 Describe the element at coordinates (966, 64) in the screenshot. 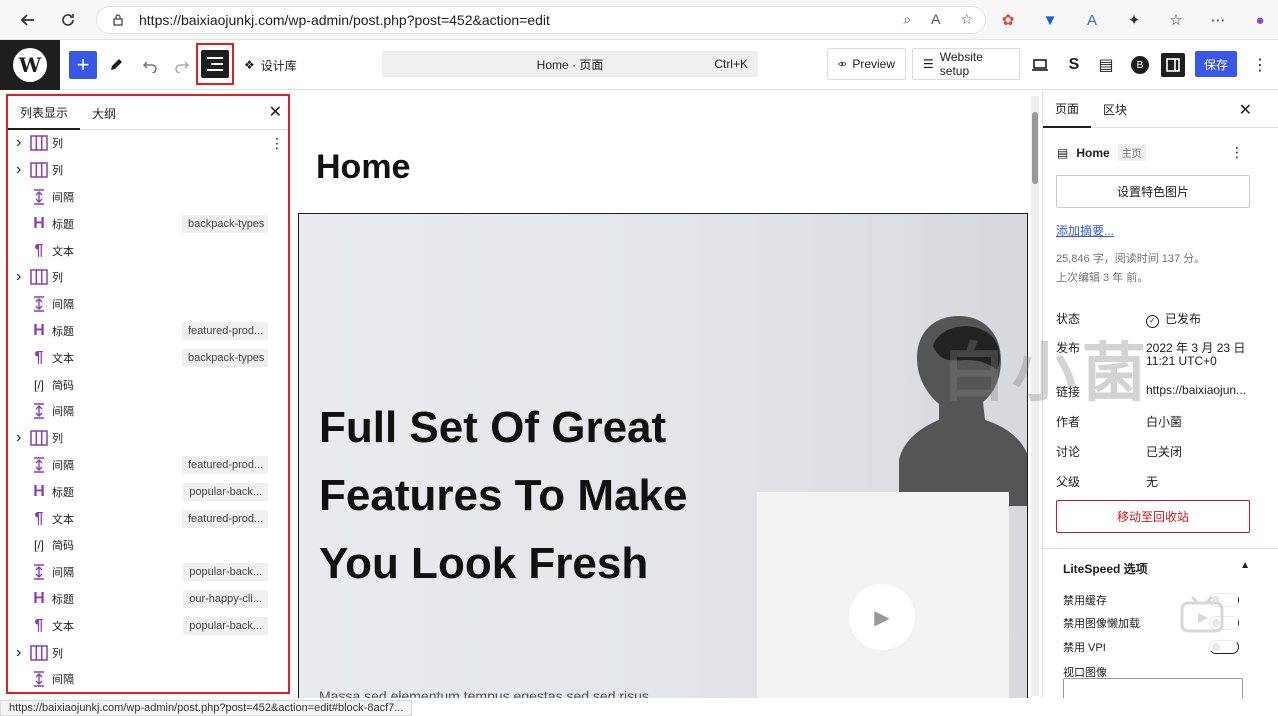

I see `website-setup-button: ☰ Website setup` at that location.